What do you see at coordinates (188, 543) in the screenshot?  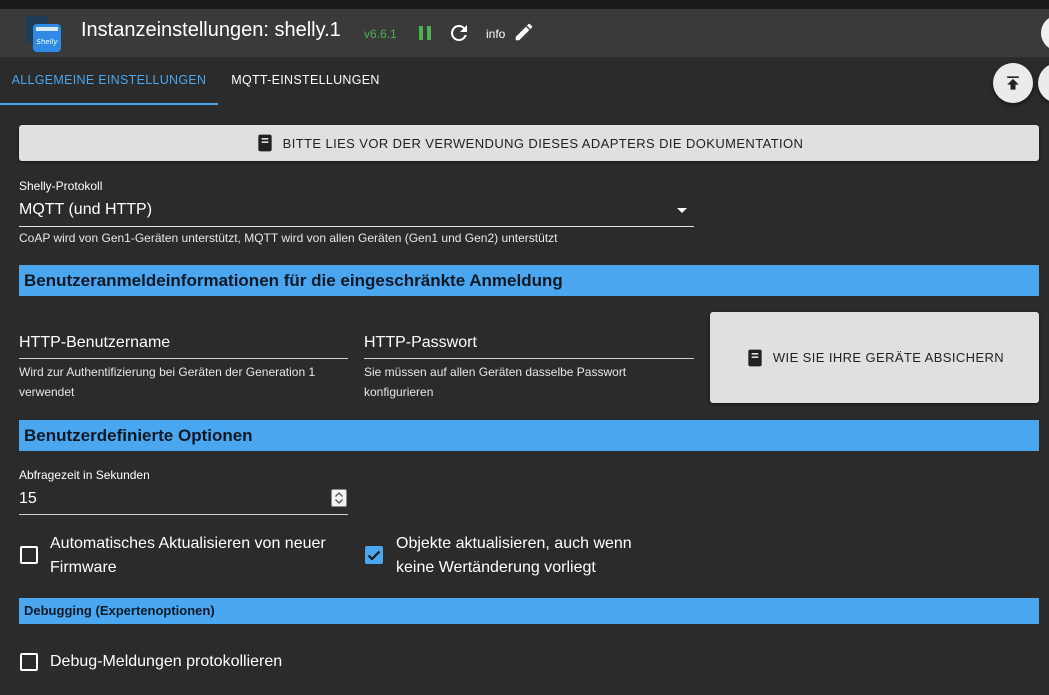 I see `auto-firmware-update-label-line1: Automatisches Aktualisieren von neuer` at bounding box center [188, 543].